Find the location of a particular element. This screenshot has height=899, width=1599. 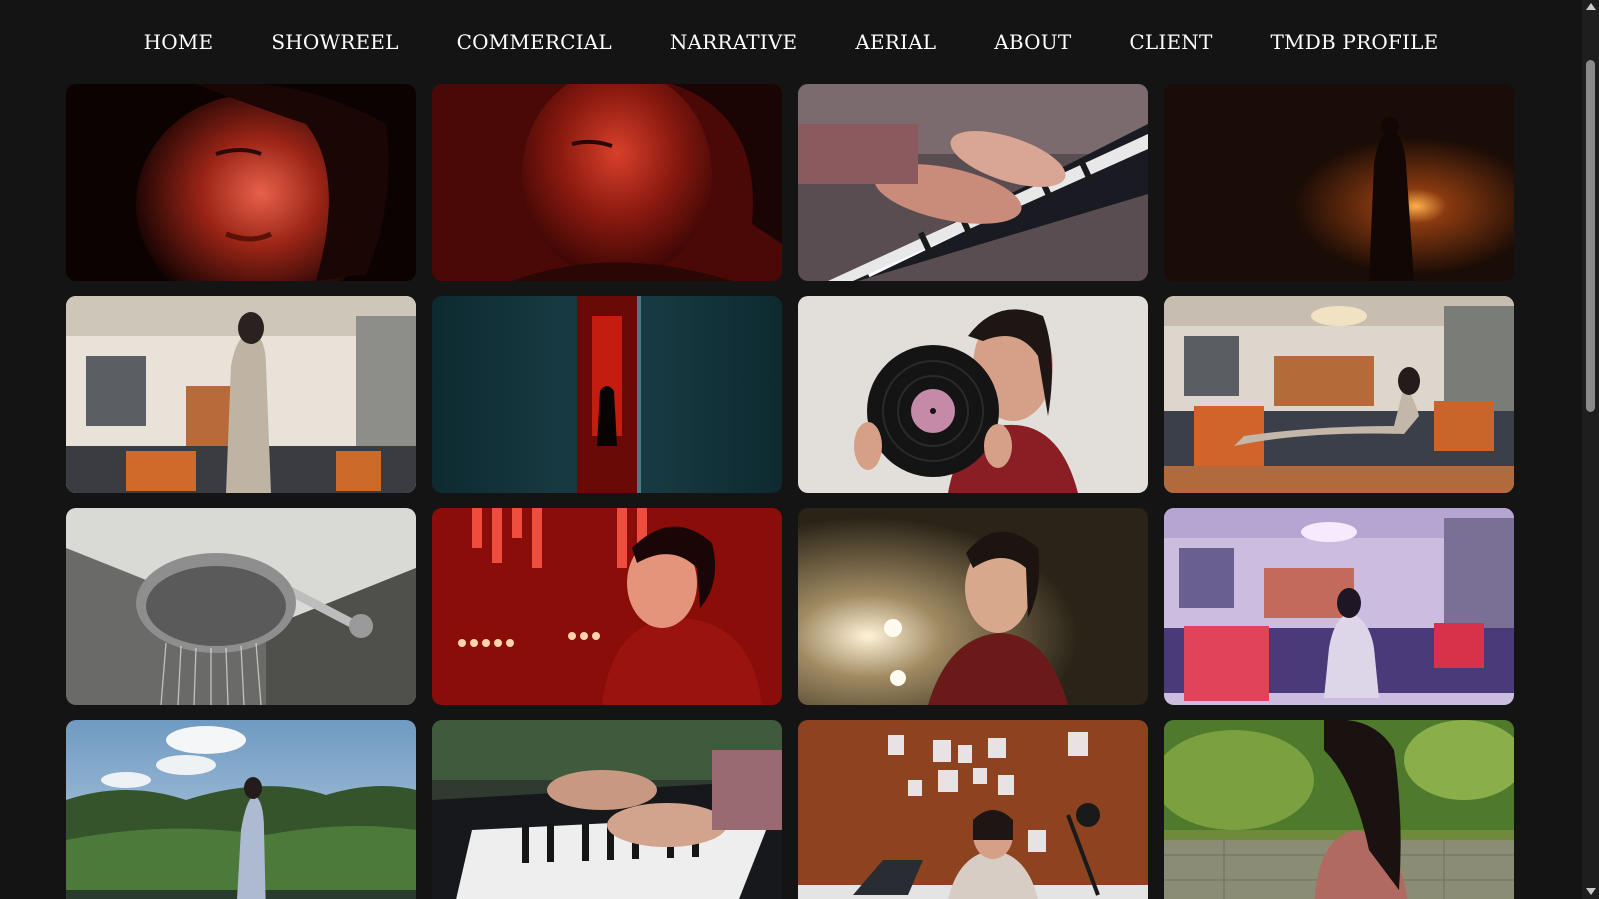

nav-narrative-link: NARRATIVE is located at coordinates (734, 42).